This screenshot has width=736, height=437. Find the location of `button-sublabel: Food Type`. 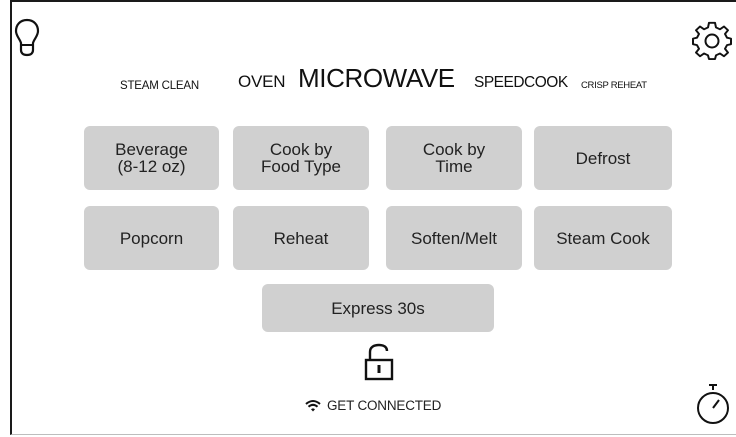

button-sublabel: Food Type is located at coordinates (301, 166).